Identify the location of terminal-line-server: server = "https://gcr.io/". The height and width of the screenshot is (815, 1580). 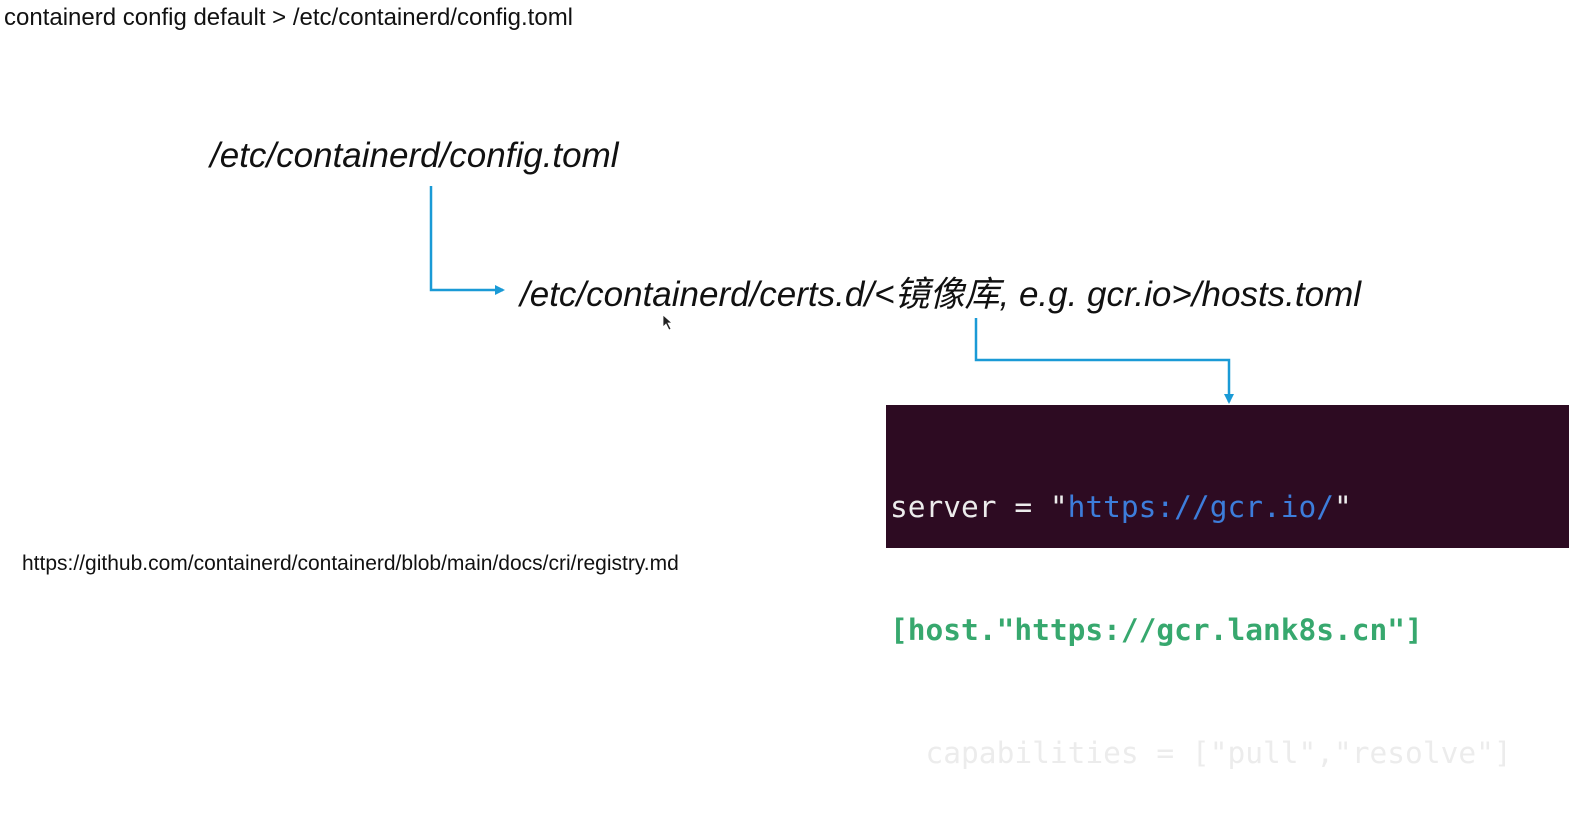
(1229, 507).